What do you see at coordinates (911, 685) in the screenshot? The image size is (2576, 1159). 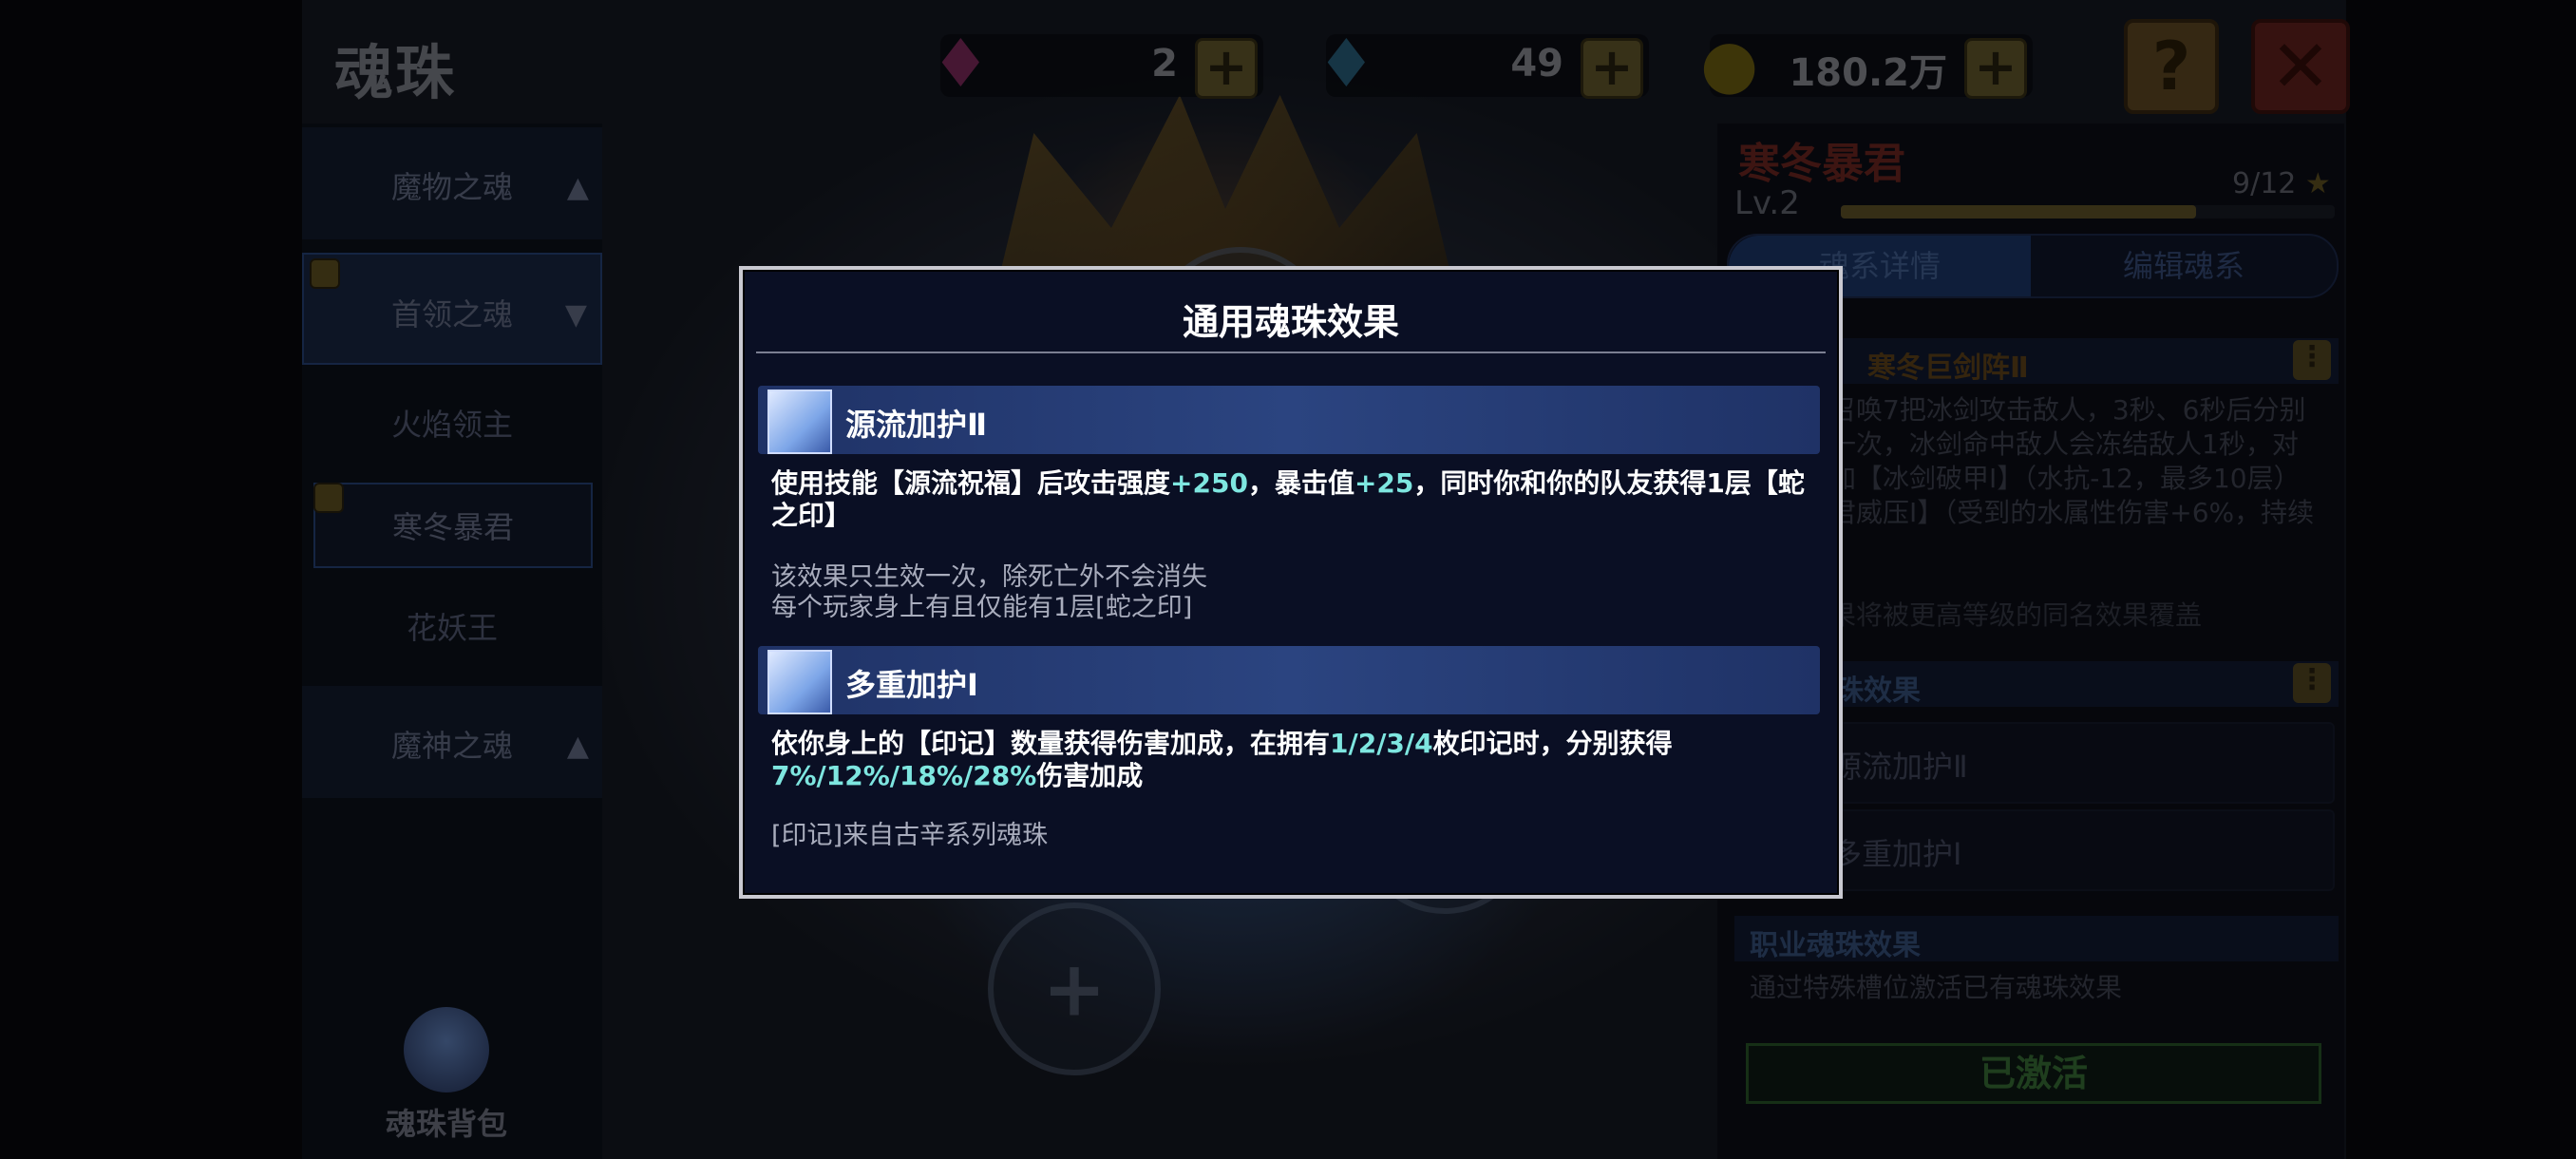 I see `effect-name: 多重加护Ⅰ` at bounding box center [911, 685].